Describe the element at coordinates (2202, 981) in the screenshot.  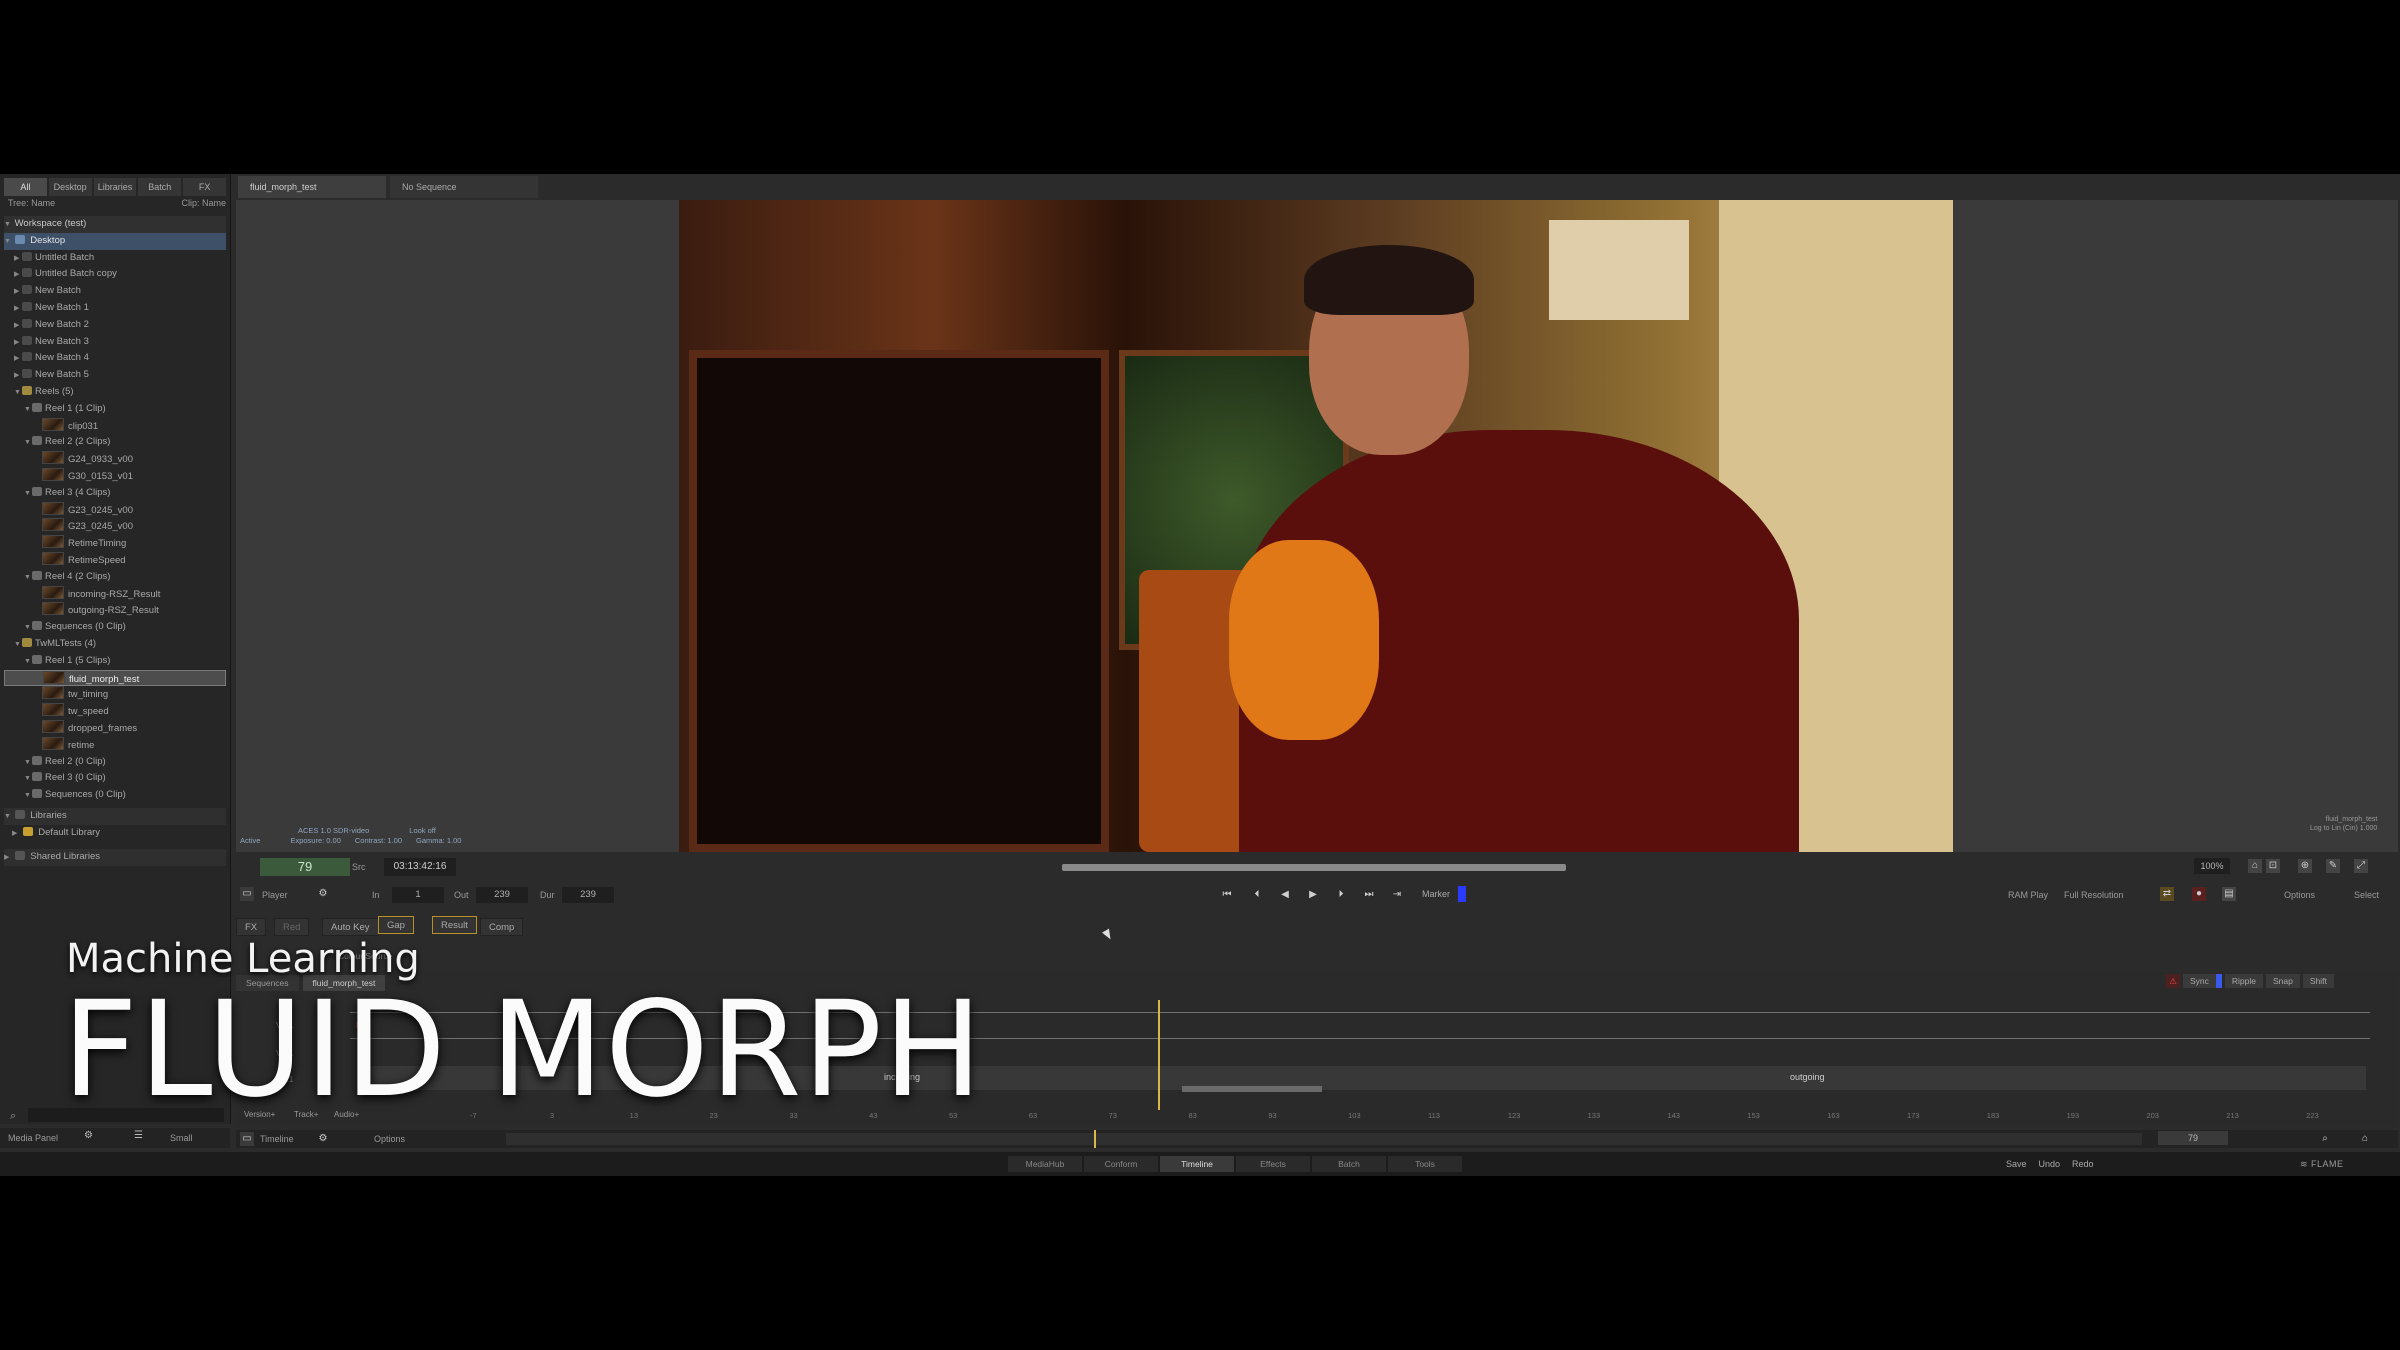
I see `sync-button: Sync` at that location.